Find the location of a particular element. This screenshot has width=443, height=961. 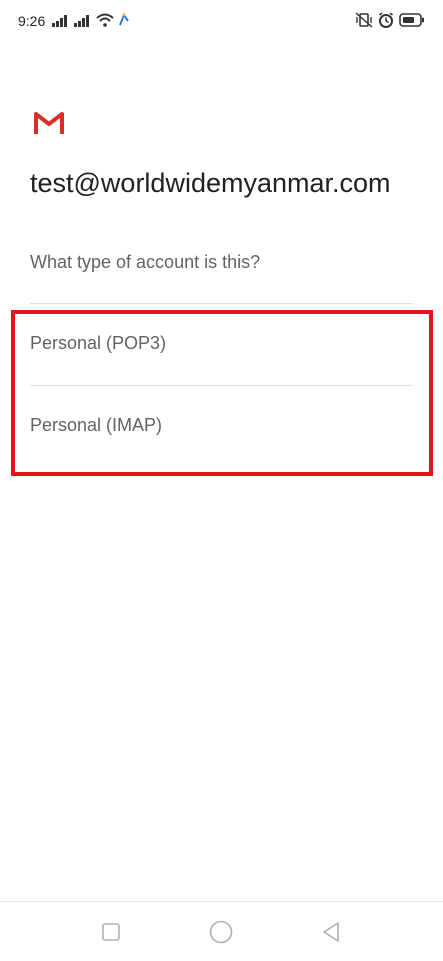

back-icon is located at coordinates (331, 932).